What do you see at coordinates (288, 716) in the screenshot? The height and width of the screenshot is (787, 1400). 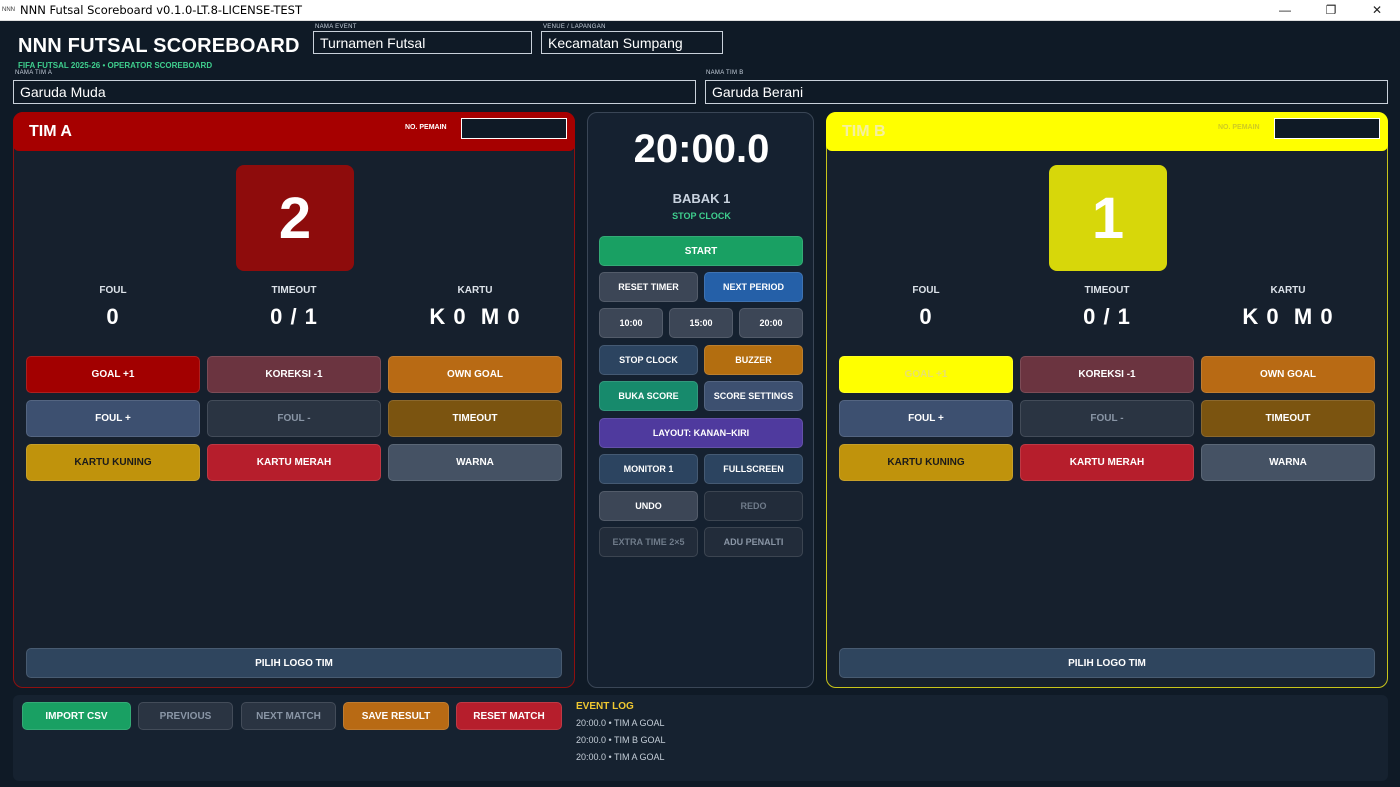 I see `next-match-button: NEXT MATCH` at bounding box center [288, 716].